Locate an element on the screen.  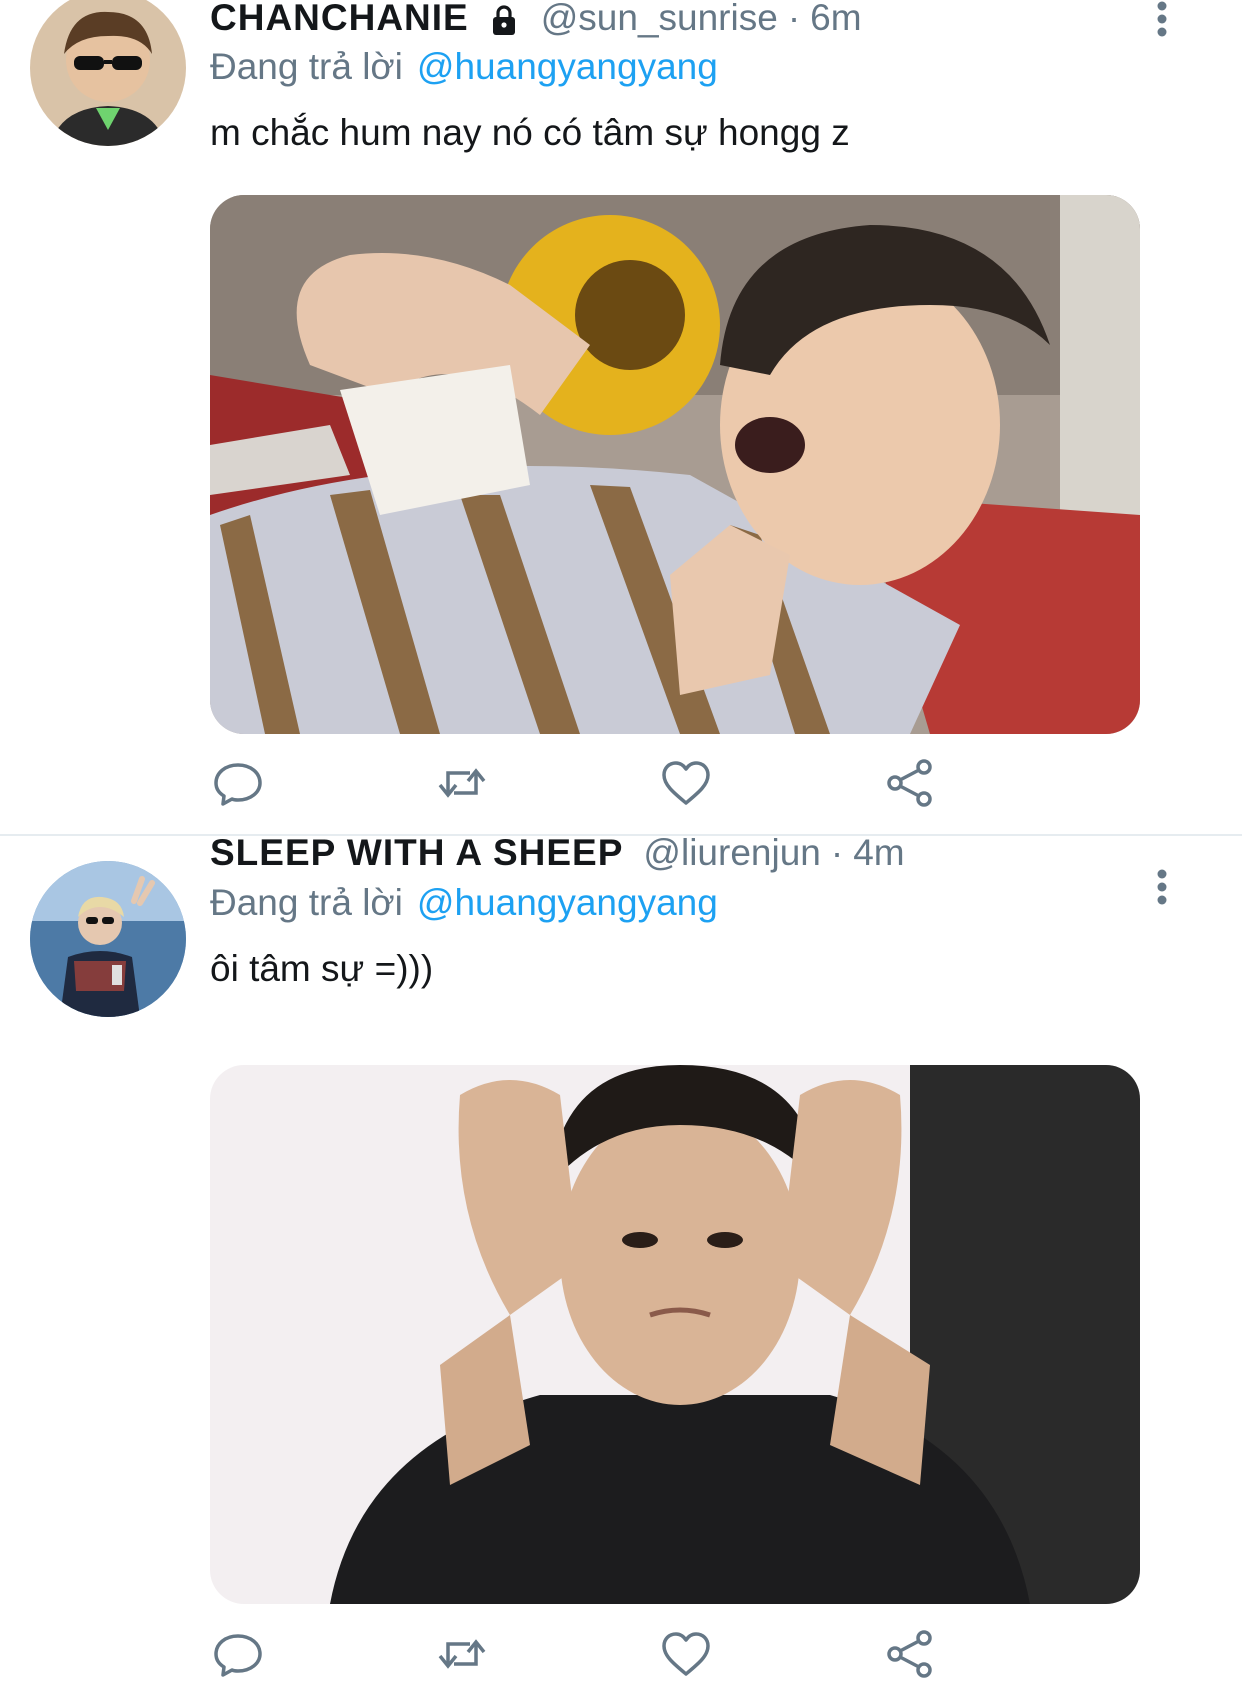
user-handle: @liurenjun is located at coordinates (731, 853).